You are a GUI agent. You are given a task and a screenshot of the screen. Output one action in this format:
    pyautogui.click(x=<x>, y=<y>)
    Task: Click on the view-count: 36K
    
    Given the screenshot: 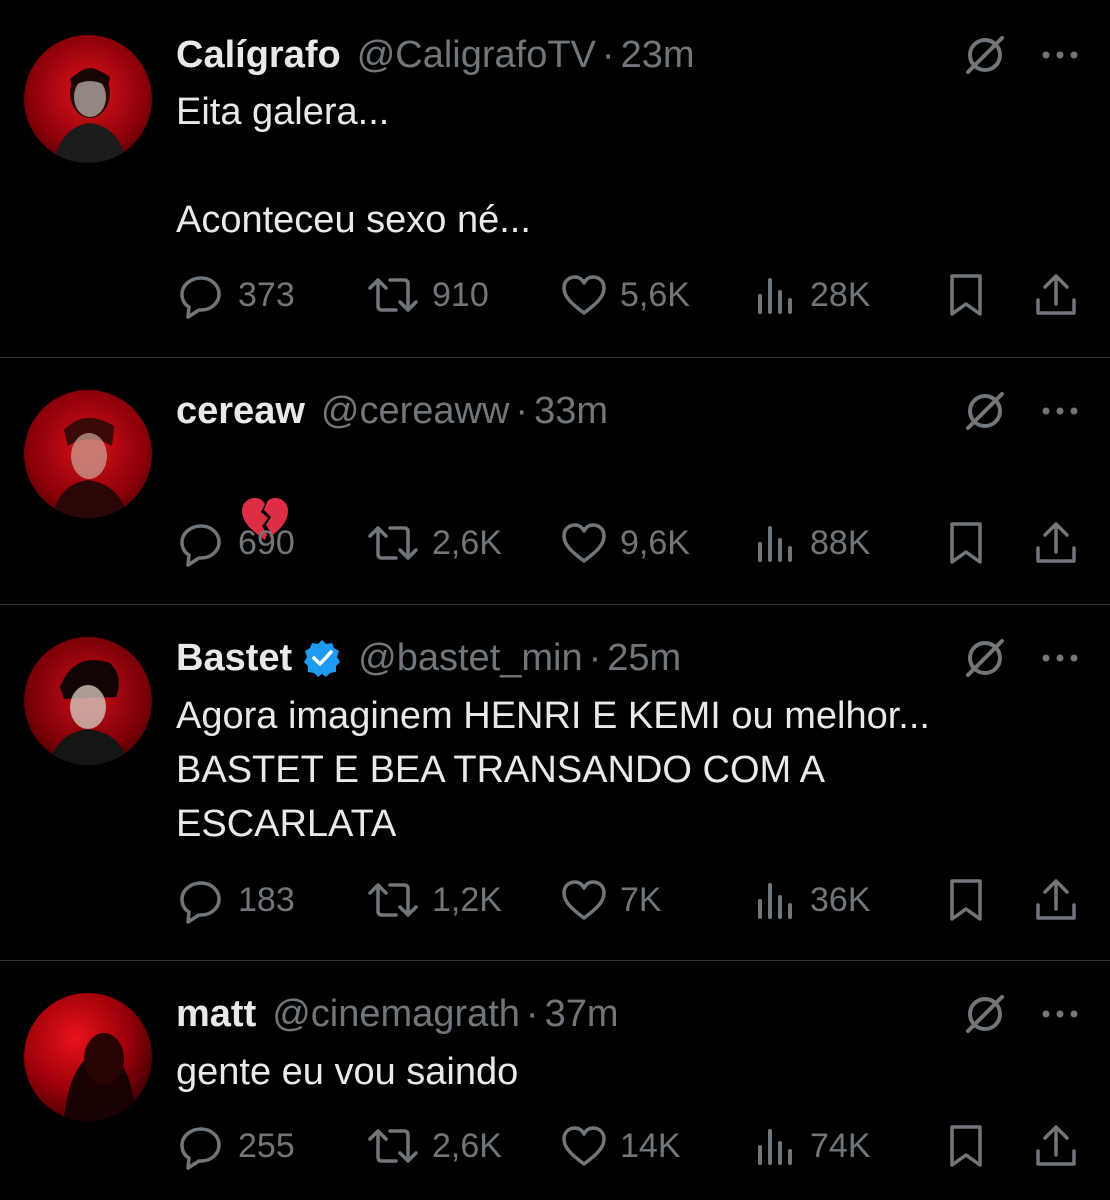 What is the action you would take?
    pyautogui.click(x=840, y=899)
    